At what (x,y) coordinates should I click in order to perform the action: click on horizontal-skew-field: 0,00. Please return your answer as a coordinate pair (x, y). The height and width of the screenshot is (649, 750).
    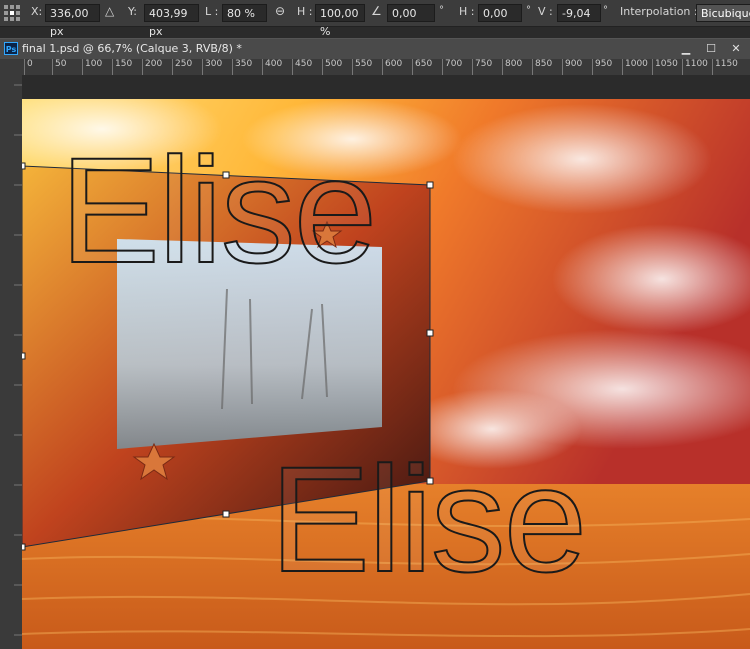
    Looking at the image, I should click on (500, 13).